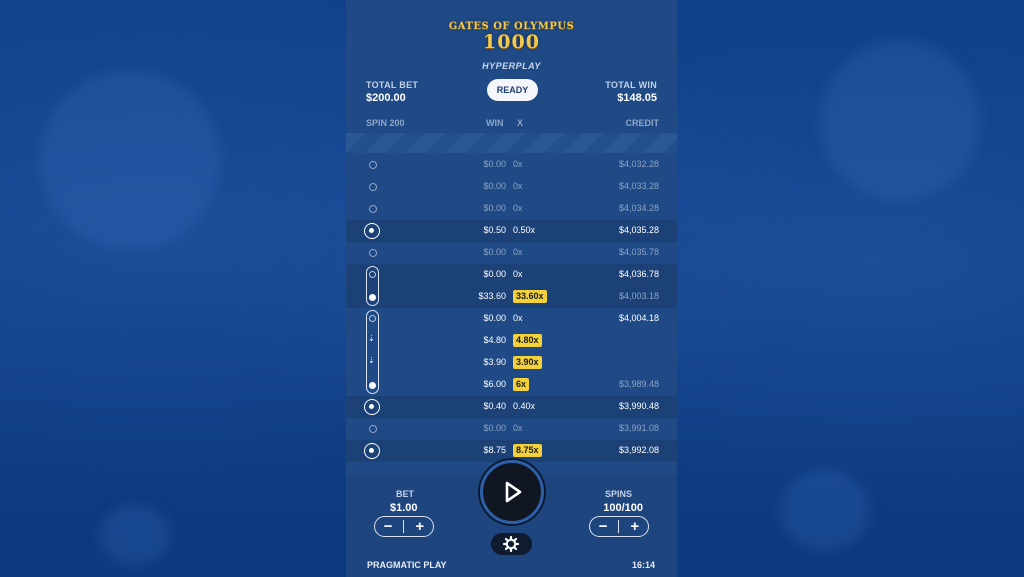  What do you see at coordinates (420, 527) in the screenshot?
I see `bet-plus-button: +` at bounding box center [420, 527].